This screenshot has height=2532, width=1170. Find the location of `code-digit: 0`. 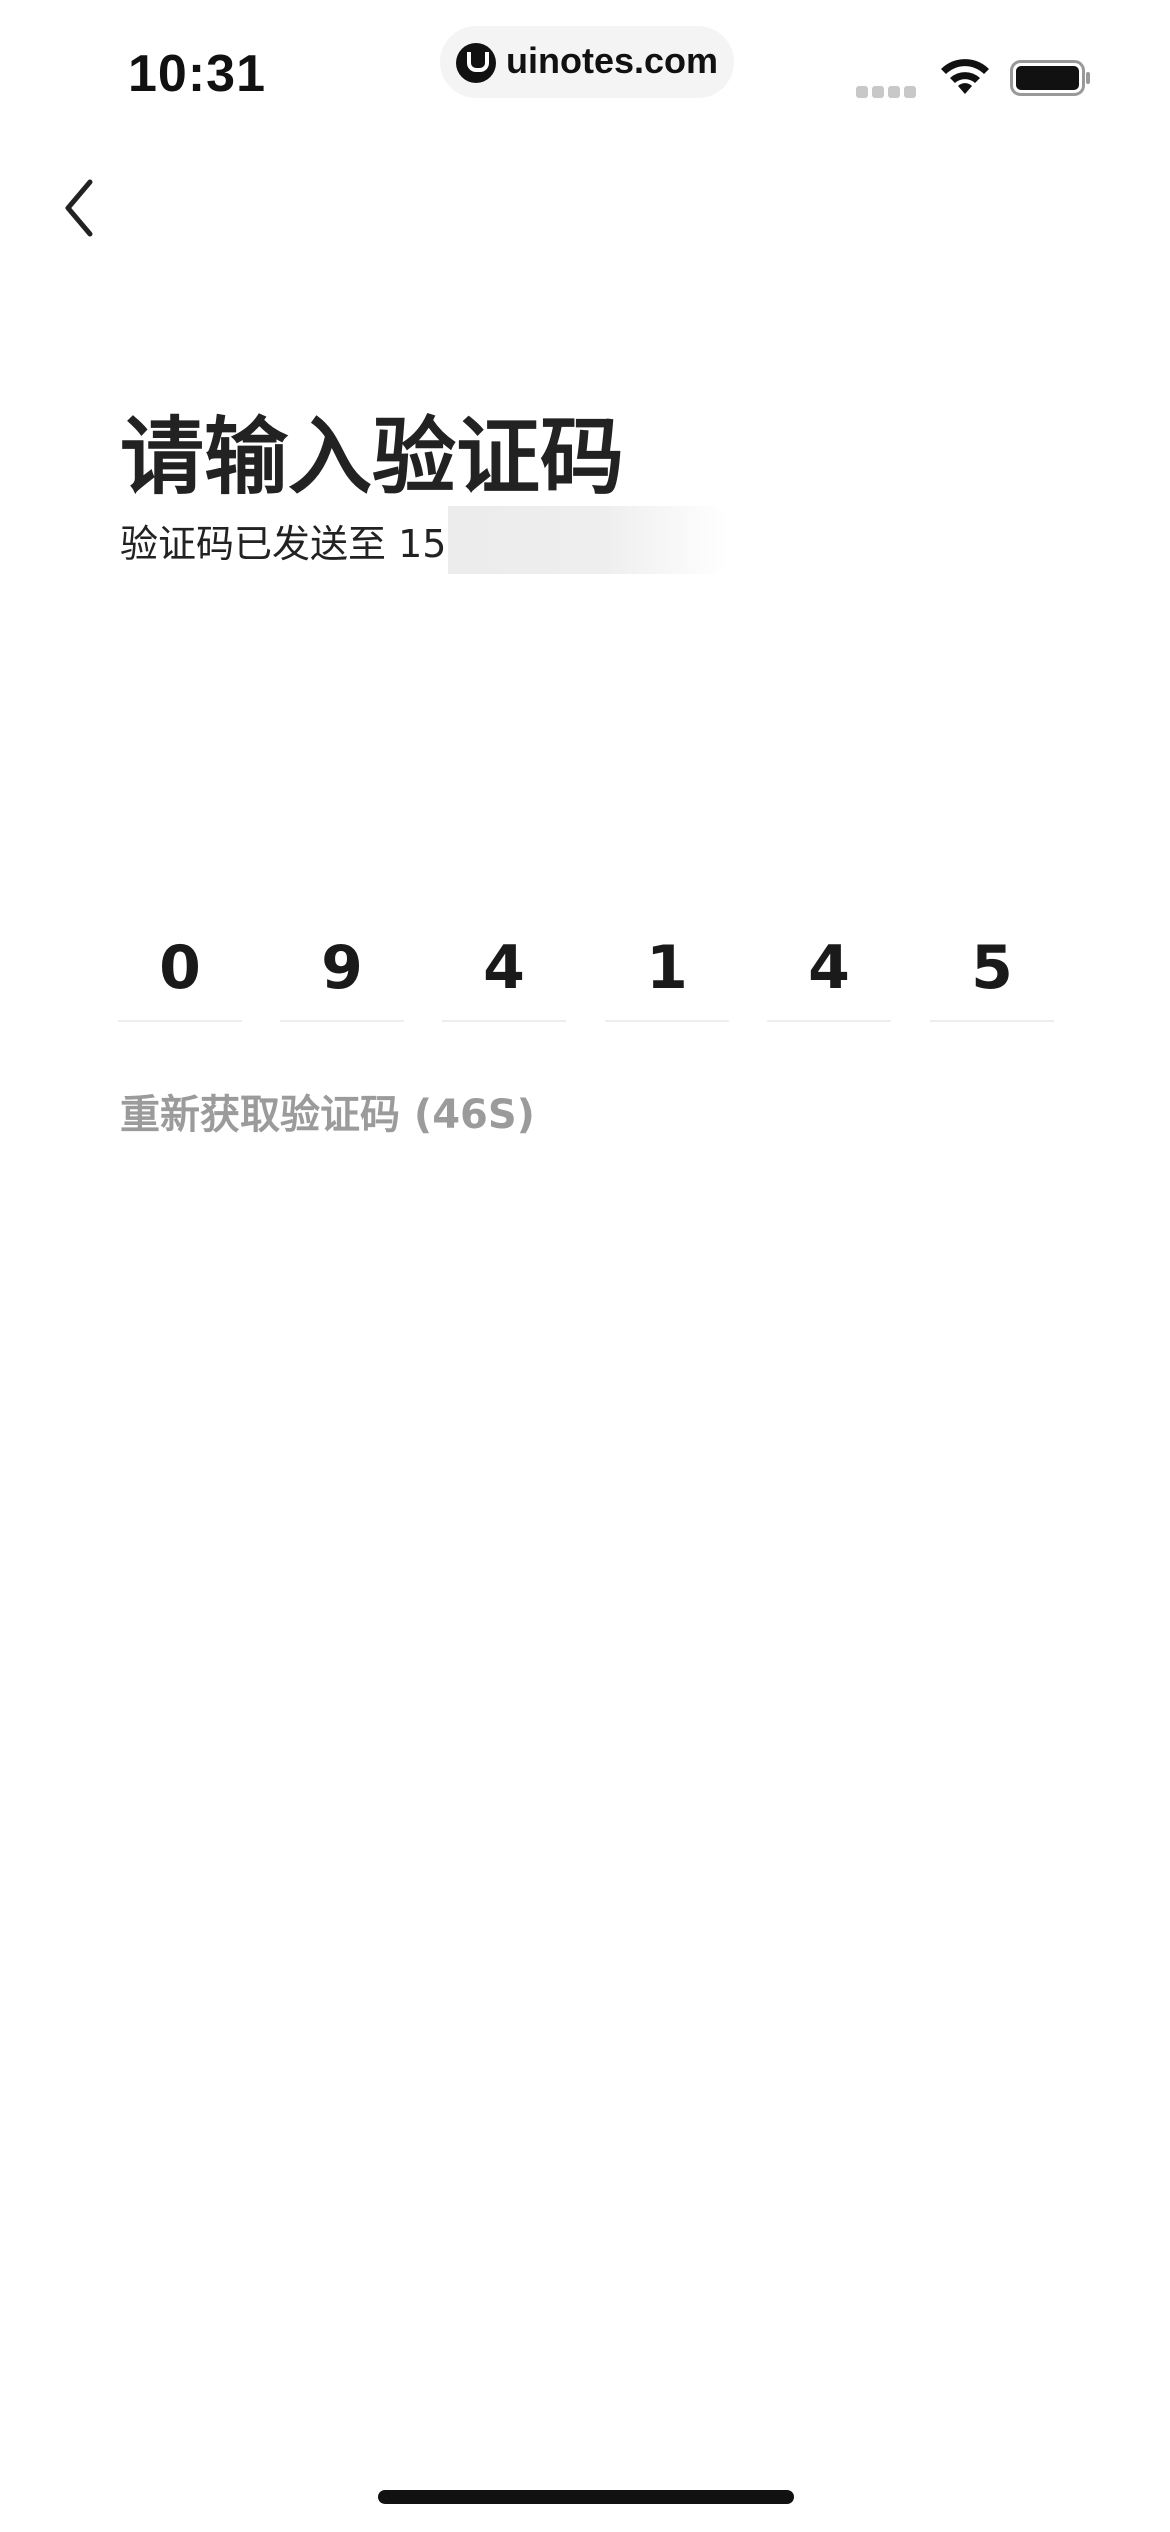

code-digit: 0 is located at coordinates (180, 968).